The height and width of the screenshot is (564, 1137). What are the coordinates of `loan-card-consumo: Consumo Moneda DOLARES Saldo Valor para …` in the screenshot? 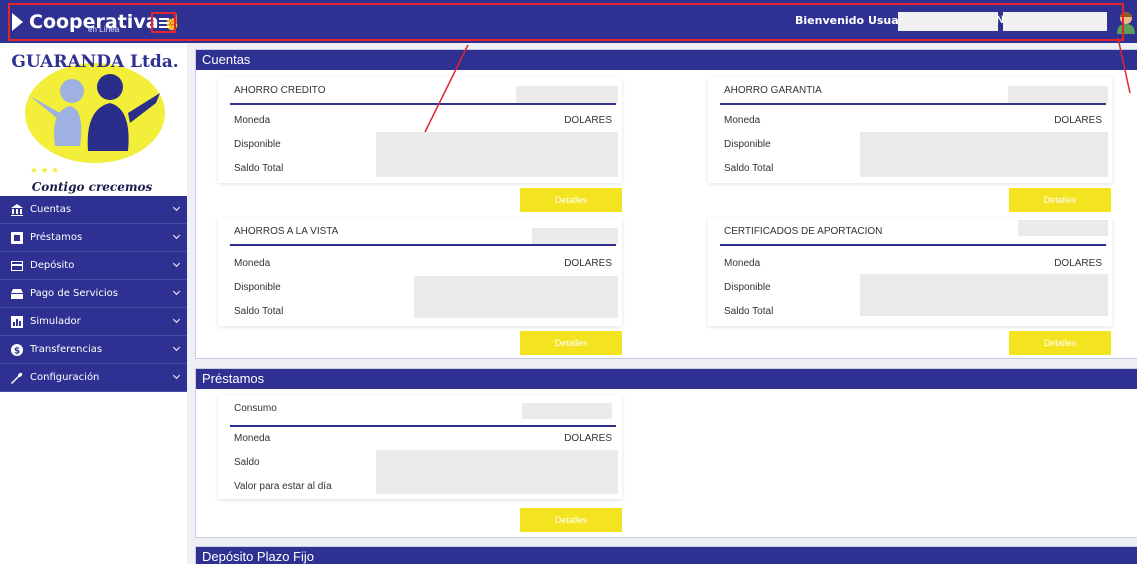 It's located at (420, 447).